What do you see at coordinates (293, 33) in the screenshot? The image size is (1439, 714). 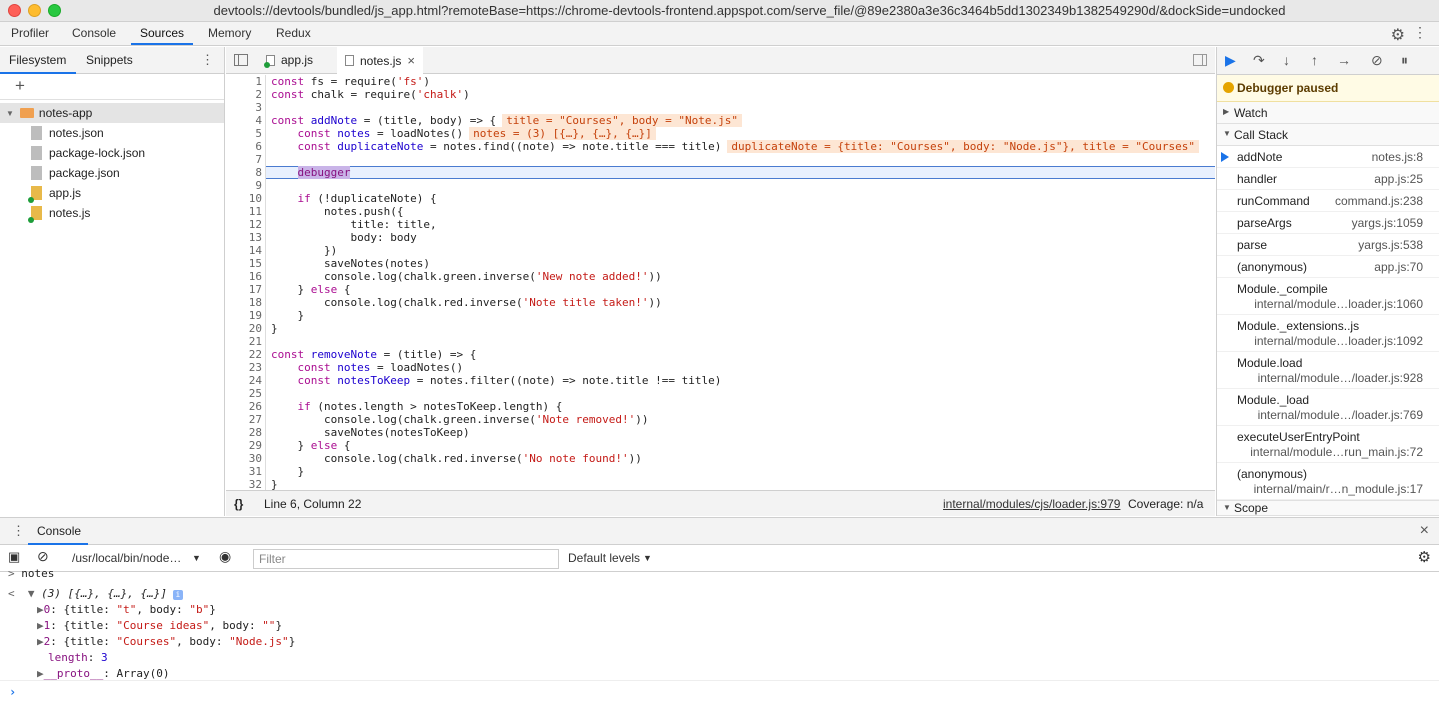 I see `tab-redux: Redux` at bounding box center [293, 33].